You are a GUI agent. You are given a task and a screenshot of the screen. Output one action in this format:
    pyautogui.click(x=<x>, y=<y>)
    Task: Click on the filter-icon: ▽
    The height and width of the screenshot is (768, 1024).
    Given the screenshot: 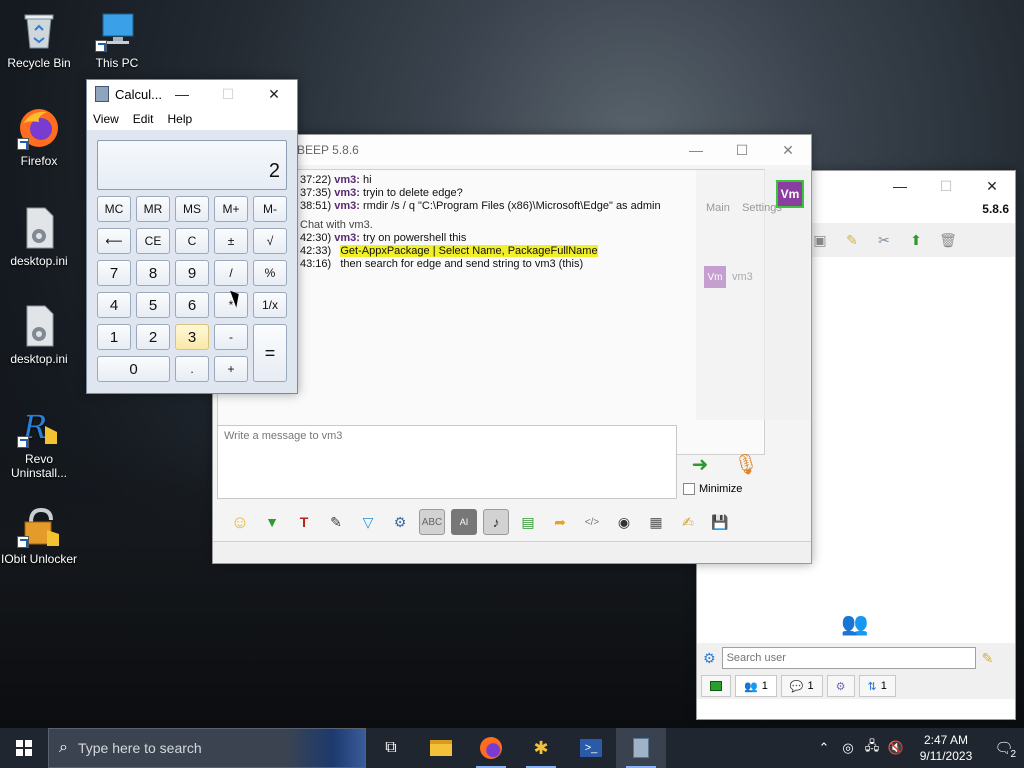 What is the action you would take?
    pyautogui.click(x=368, y=522)
    